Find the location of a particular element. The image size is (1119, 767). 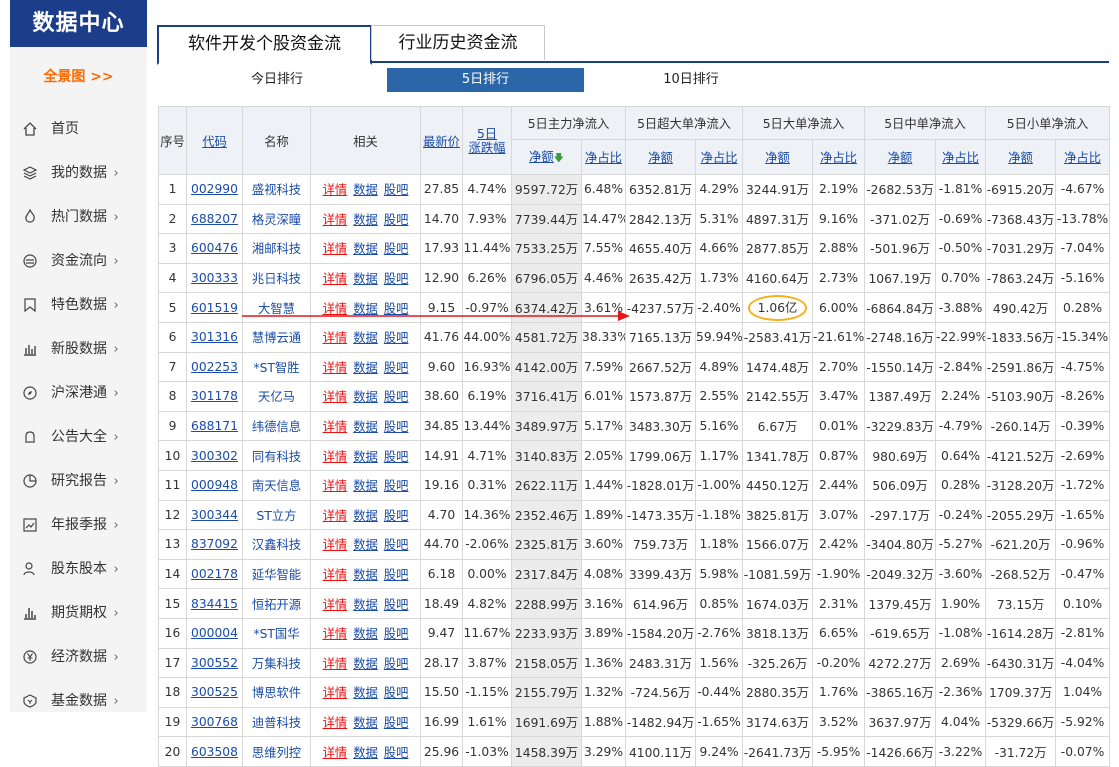

cell-name: 延华智能 is located at coordinates (276, 574).